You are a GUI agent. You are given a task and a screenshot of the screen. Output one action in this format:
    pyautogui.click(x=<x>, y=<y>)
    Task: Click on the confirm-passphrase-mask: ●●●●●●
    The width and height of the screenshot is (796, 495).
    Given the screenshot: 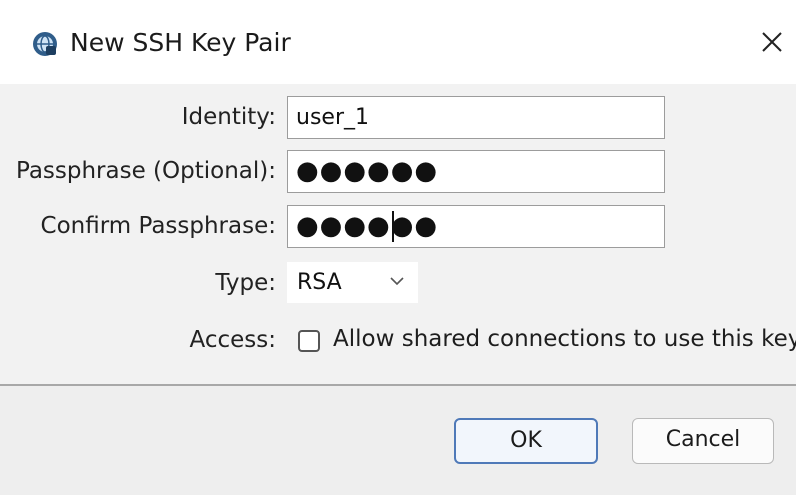 What is the action you would take?
    pyautogui.click(x=367, y=226)
    